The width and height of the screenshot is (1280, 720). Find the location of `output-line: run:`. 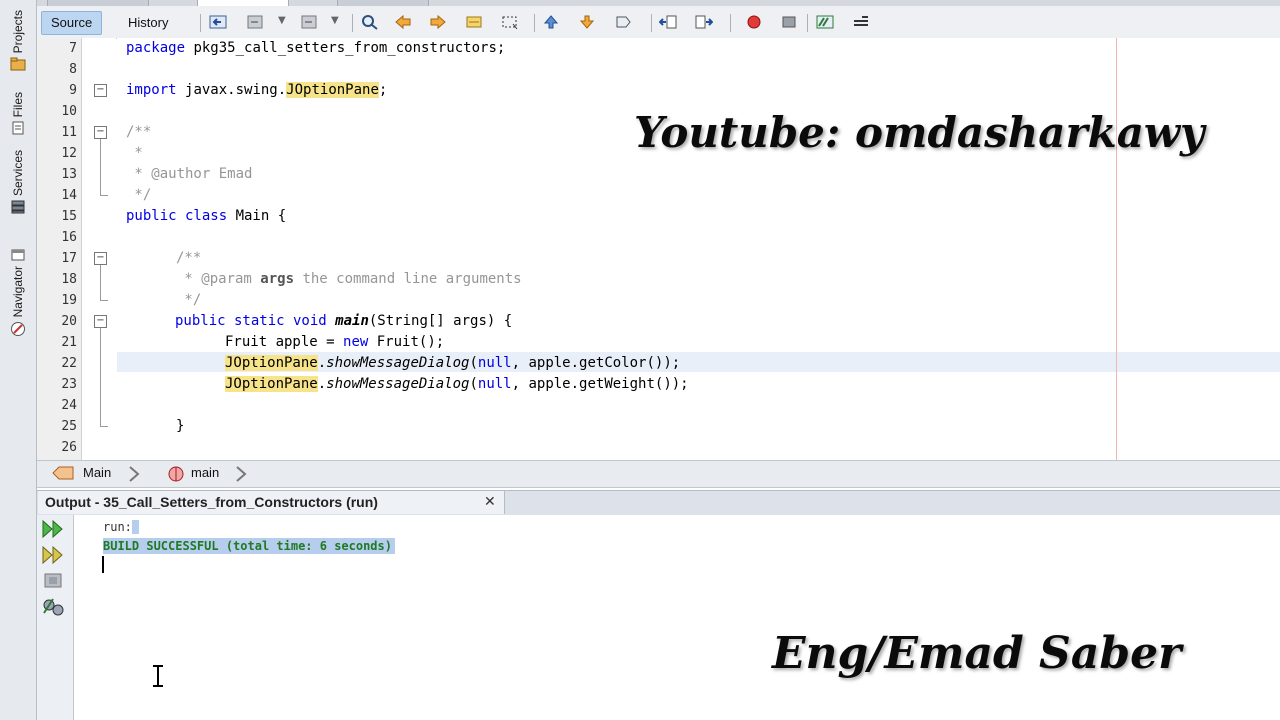

output-line: run: is located at coordinates (121, 527).